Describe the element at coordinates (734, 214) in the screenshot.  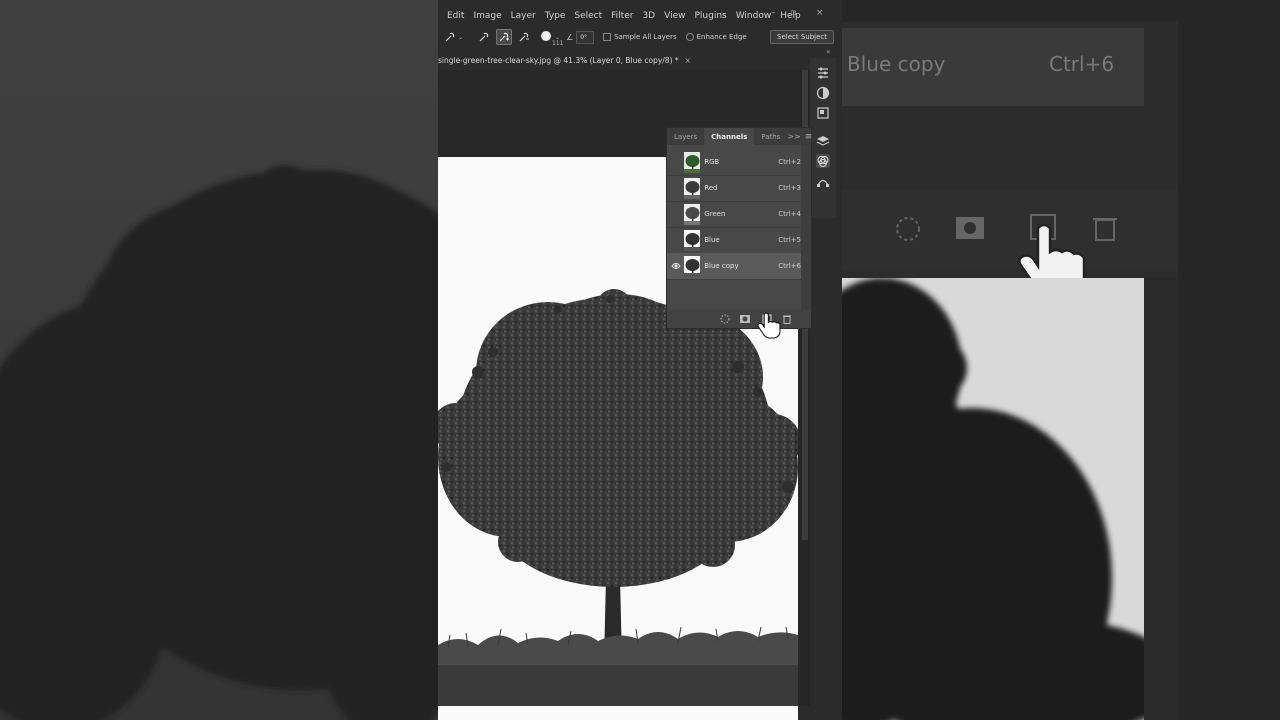
I see `channel-row-green: Green Ctrl+4` at that location.